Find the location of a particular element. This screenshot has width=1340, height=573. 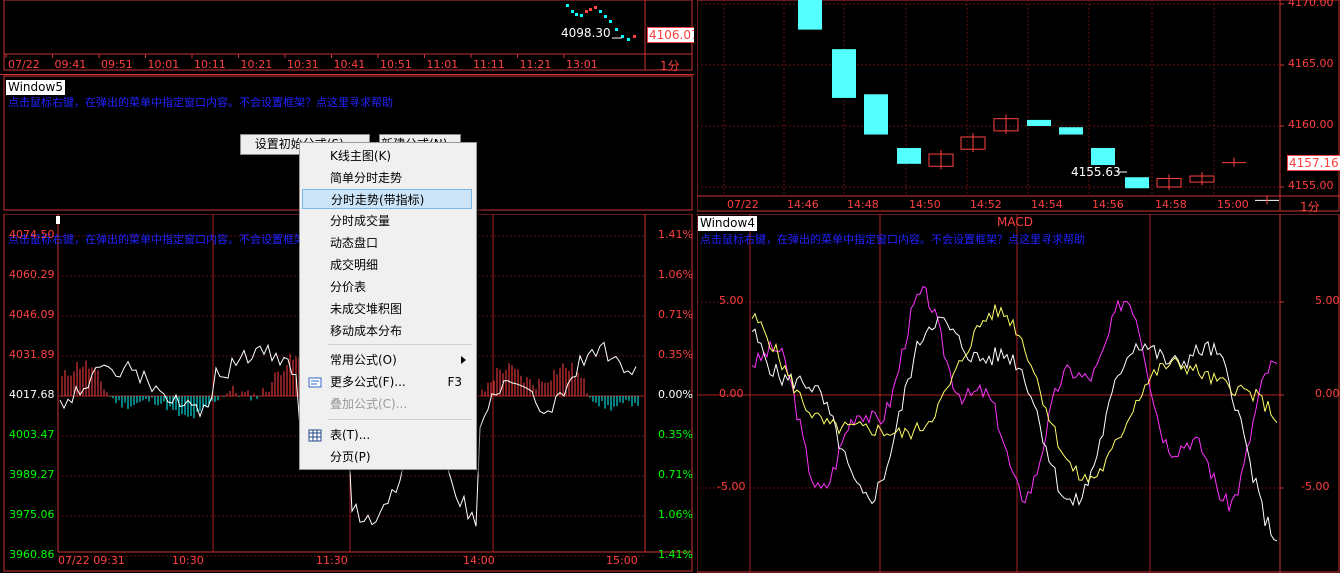

price-label: 3960.86 is located at coordinates (32, 554).